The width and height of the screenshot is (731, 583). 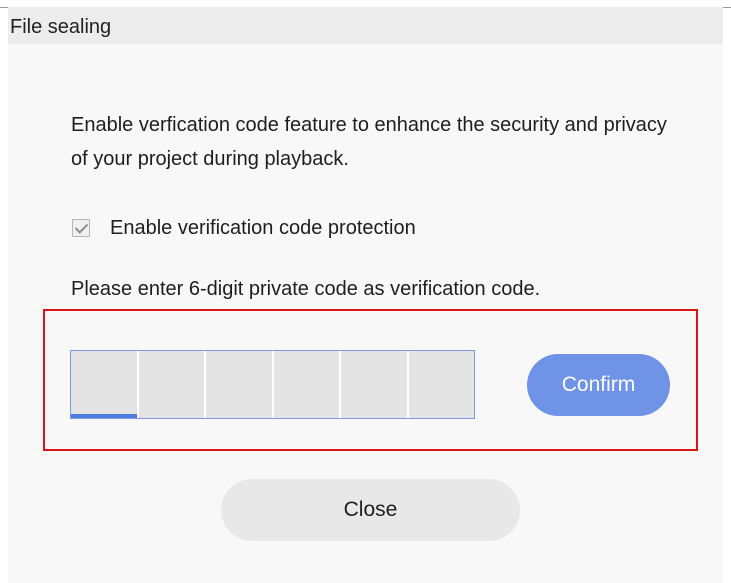 I want to click on verification-code-input-group, so click(x=272, y=384).